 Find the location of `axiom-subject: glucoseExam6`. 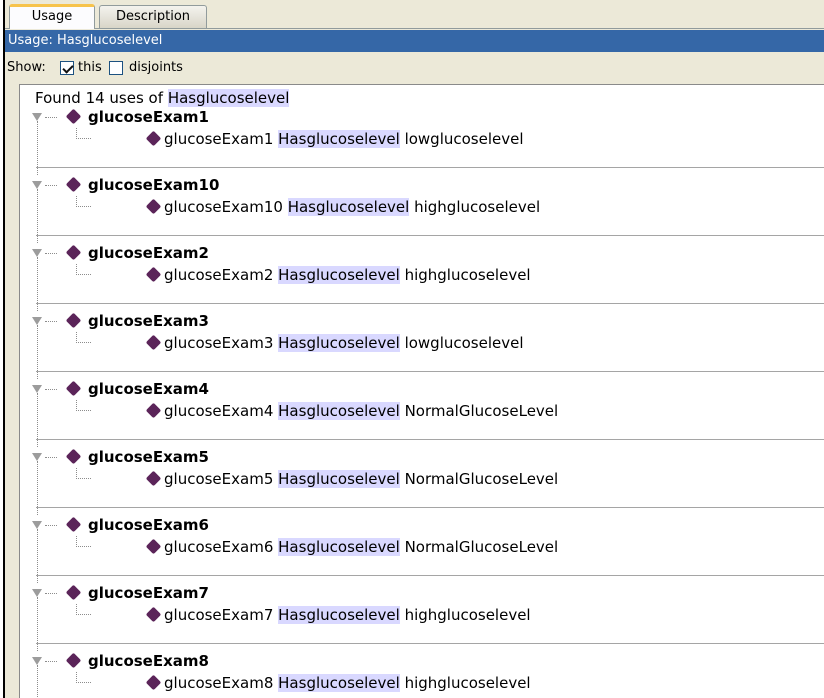

axiom-subject: glucoseExam6 is located at coordinates (219, 547).